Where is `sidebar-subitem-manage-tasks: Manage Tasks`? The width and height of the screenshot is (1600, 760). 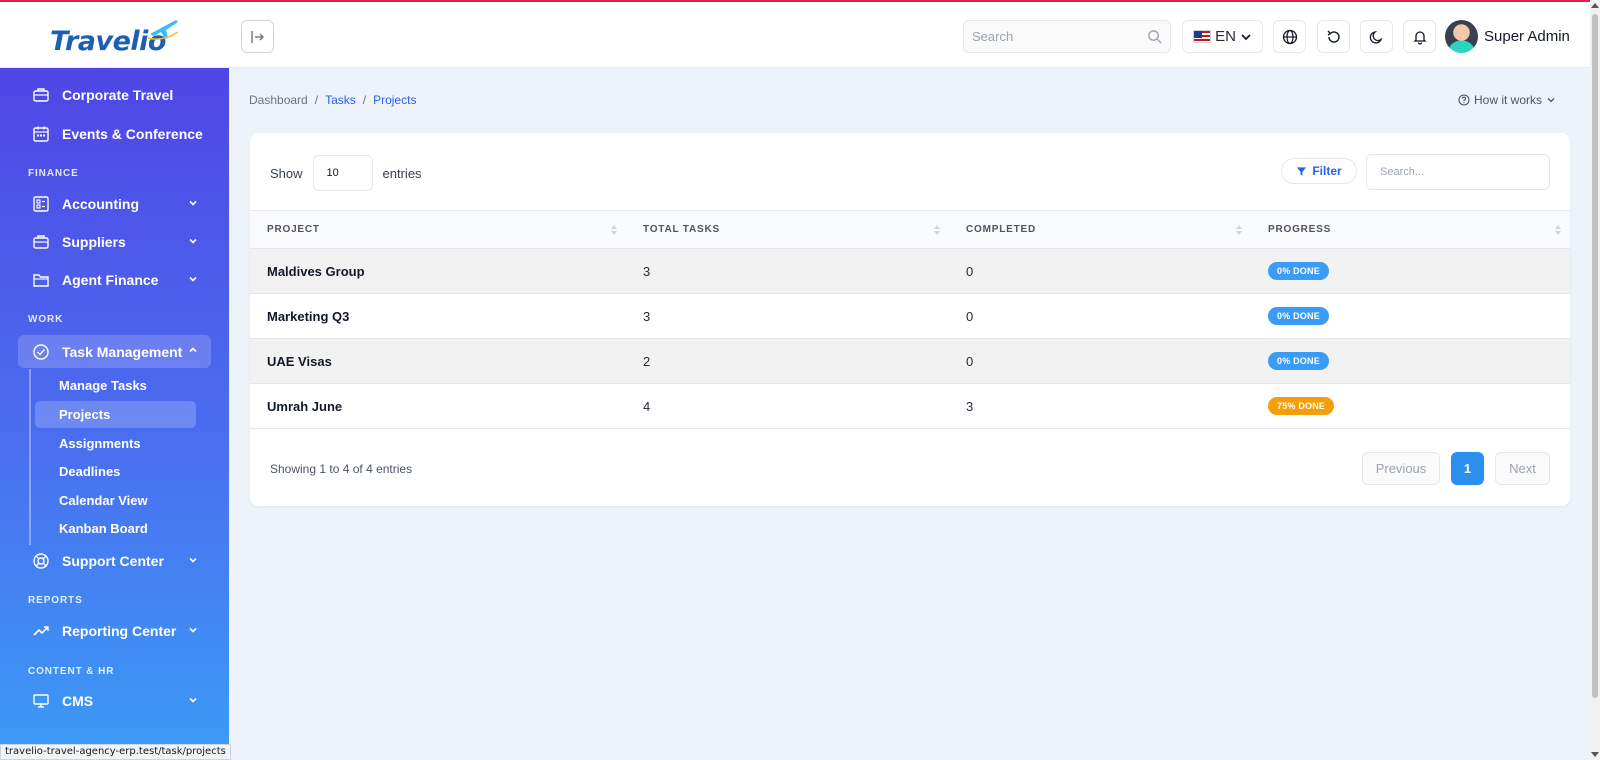 sidebar-subitem-manage-tasks: Manage Tasks is located at coordinates (115, 385).